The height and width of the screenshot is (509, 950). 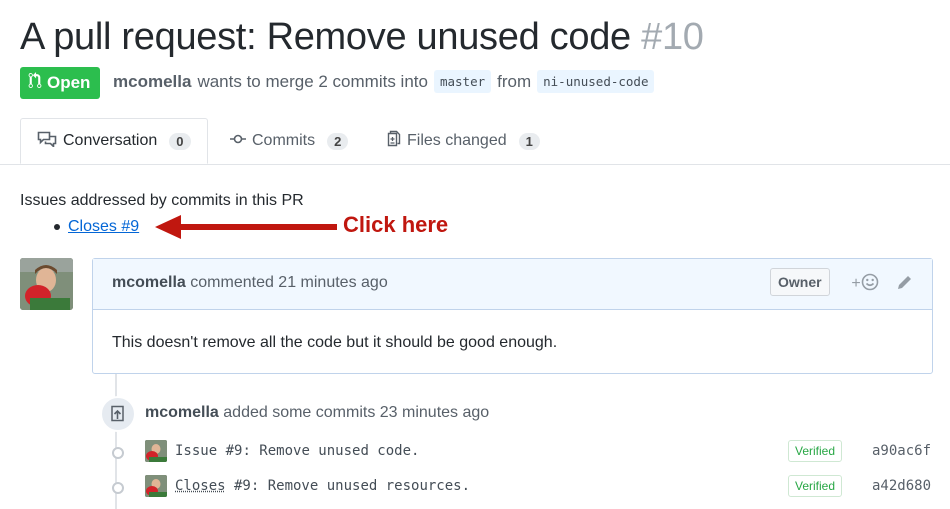 I want to click on add-reaction-button: +, so click(x=865, y=284).